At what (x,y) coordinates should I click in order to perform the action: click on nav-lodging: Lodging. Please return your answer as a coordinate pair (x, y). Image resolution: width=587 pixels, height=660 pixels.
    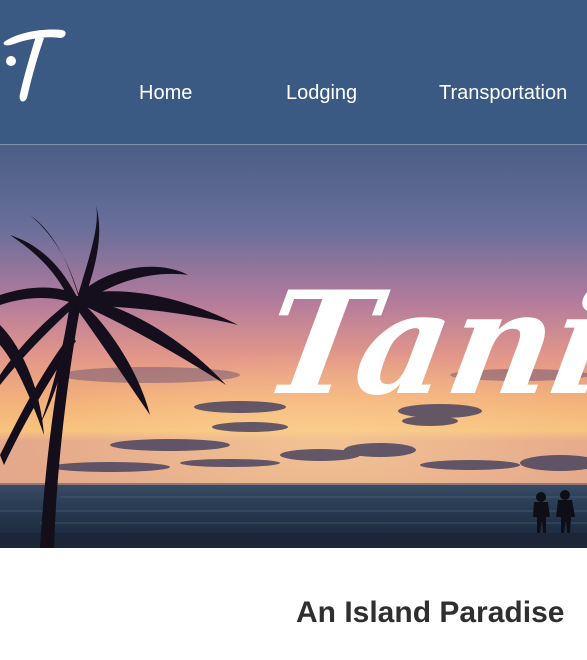
    Looking at the image, I should click on (321, 93).